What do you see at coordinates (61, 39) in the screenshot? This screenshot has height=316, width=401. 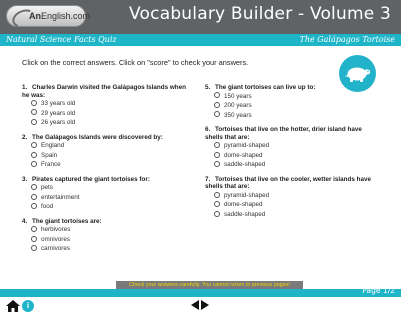 I see `quiz-category: Natural Science Facts Quiz` at bounding box center [61, 39].